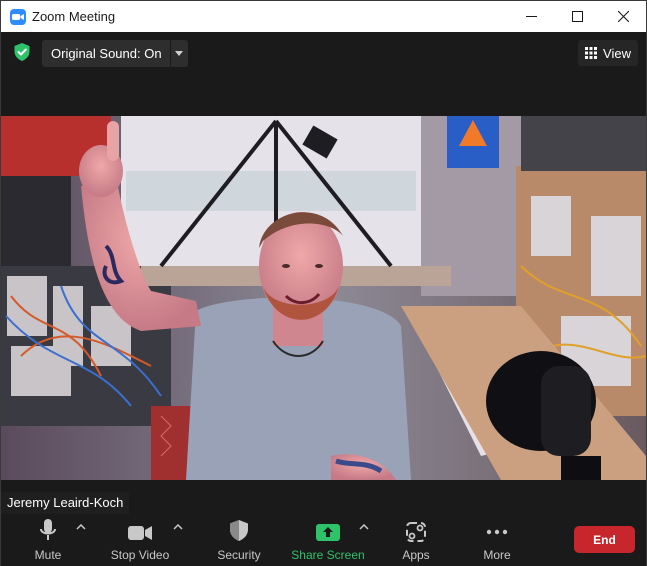 This screenshot has width=647, height=566. Describe the element at coordinates (178, 527) in the screenshot. I see `video-options-chevron-icon` at that location.